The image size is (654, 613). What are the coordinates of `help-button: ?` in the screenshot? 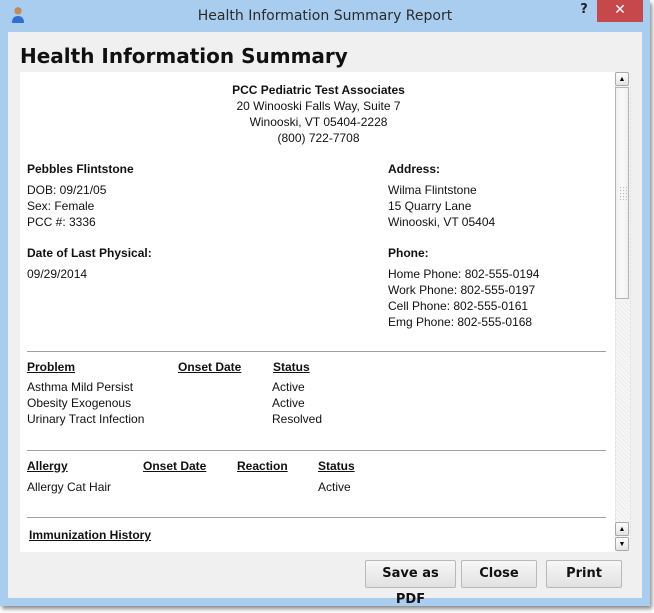 It's located at (584, 12).